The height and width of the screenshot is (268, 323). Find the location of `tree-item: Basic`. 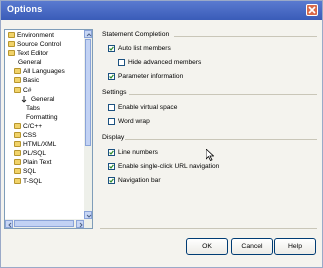

tree-item: Basic is located at coordinates (44, 80).